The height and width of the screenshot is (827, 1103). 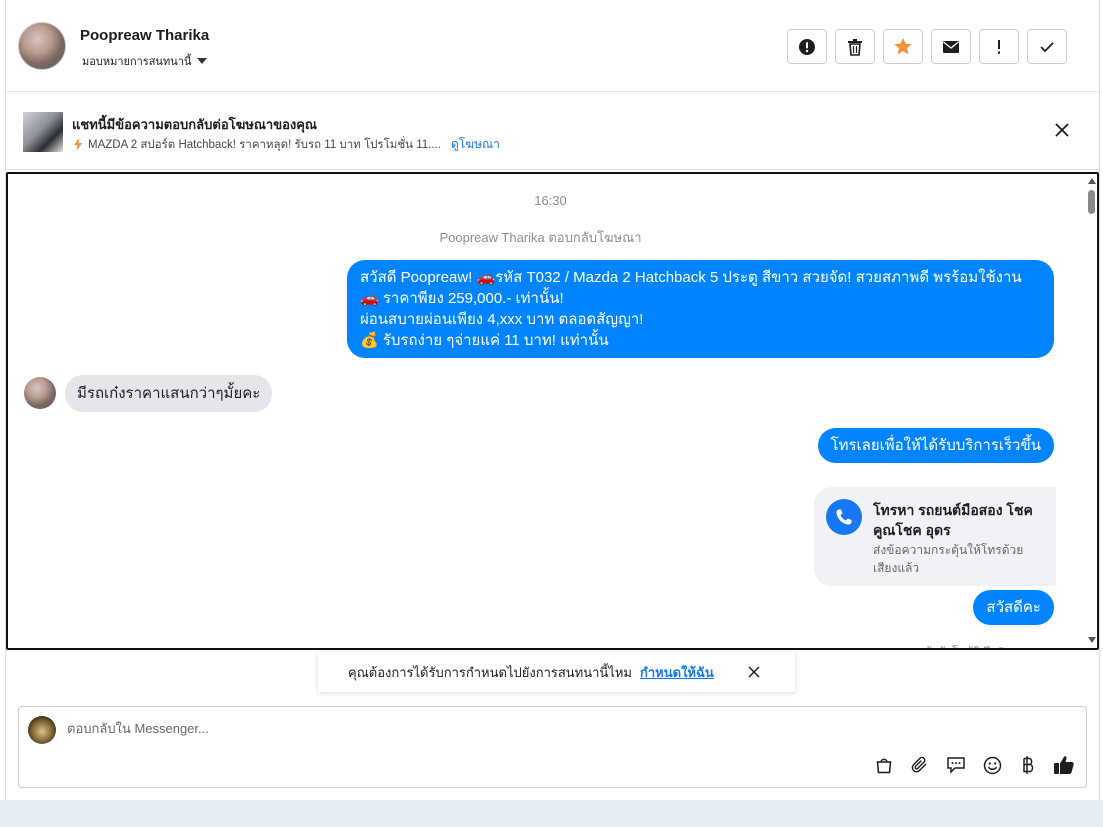 I want to click on delete-button, so click(x=855, y=46).